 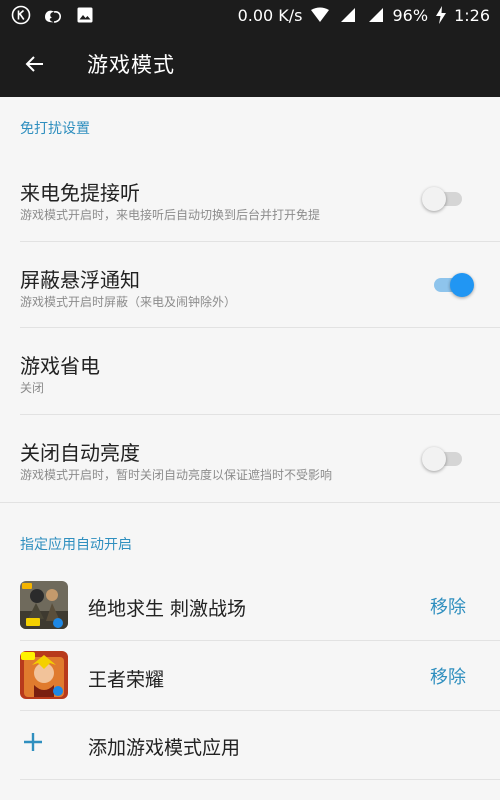 What do you see at coordinates (167, 609) in the screenshot?
I see `app-name: 绝地求生 刺激战场` at bounding box center [167, 609].